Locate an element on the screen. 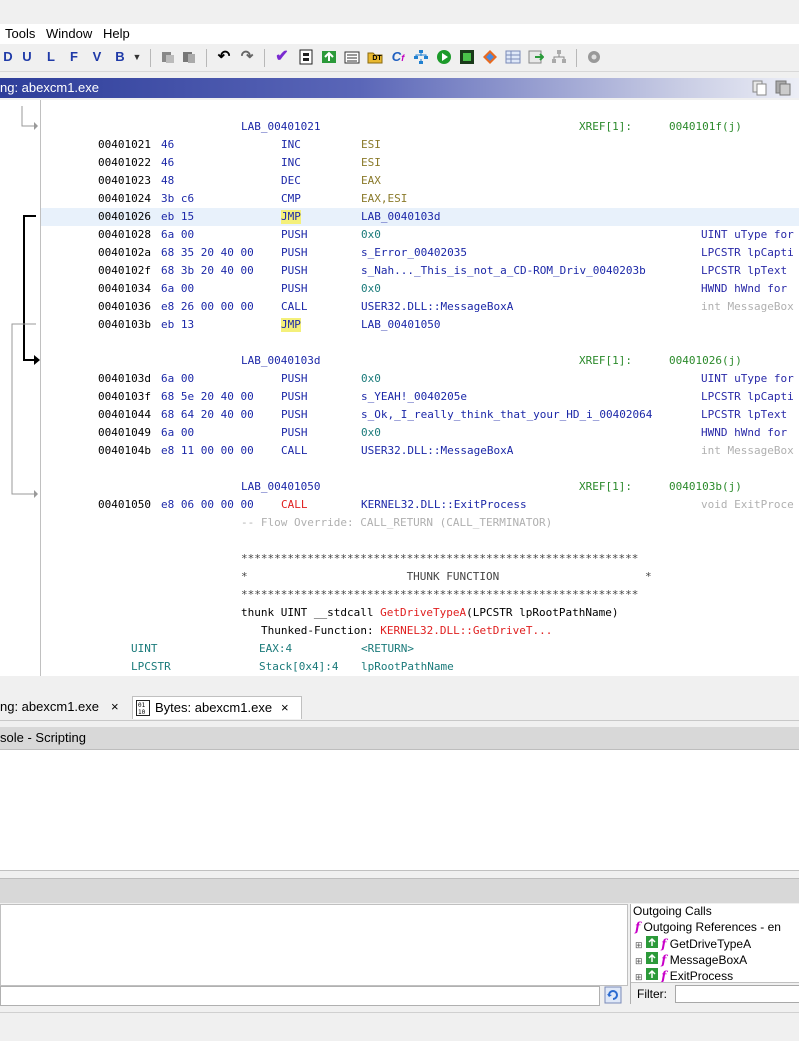  copy-icon is located at coordinates (760, 89).